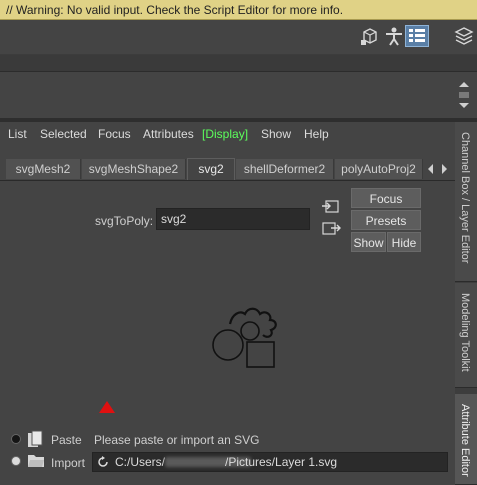 The width and height of the screenshot is (477, 485). What do you see at coordinates (36, 461) in the screenshot?
I see `folder-icon` at bounding box center [36, 461].